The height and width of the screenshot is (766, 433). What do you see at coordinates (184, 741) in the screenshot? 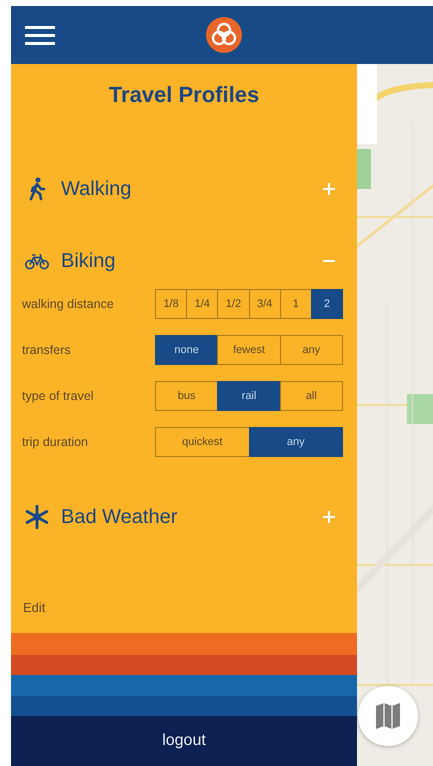
I see `logout-button: logout` at bounding box center [184, 741].